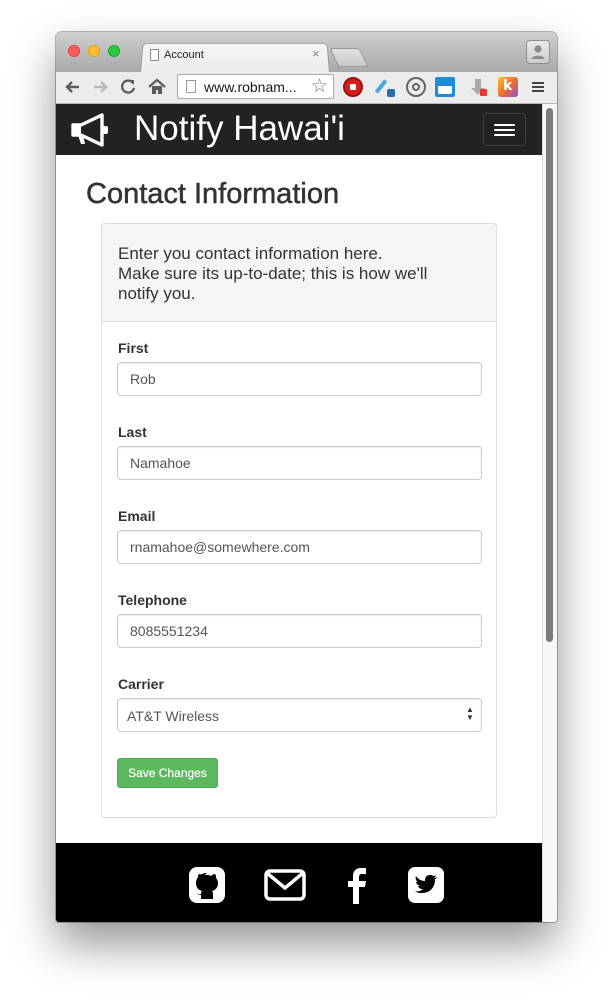  What do you see at coordinates (74, 51) in the screenshot?
I see `window-close-button` at bounding box center [74, 51].